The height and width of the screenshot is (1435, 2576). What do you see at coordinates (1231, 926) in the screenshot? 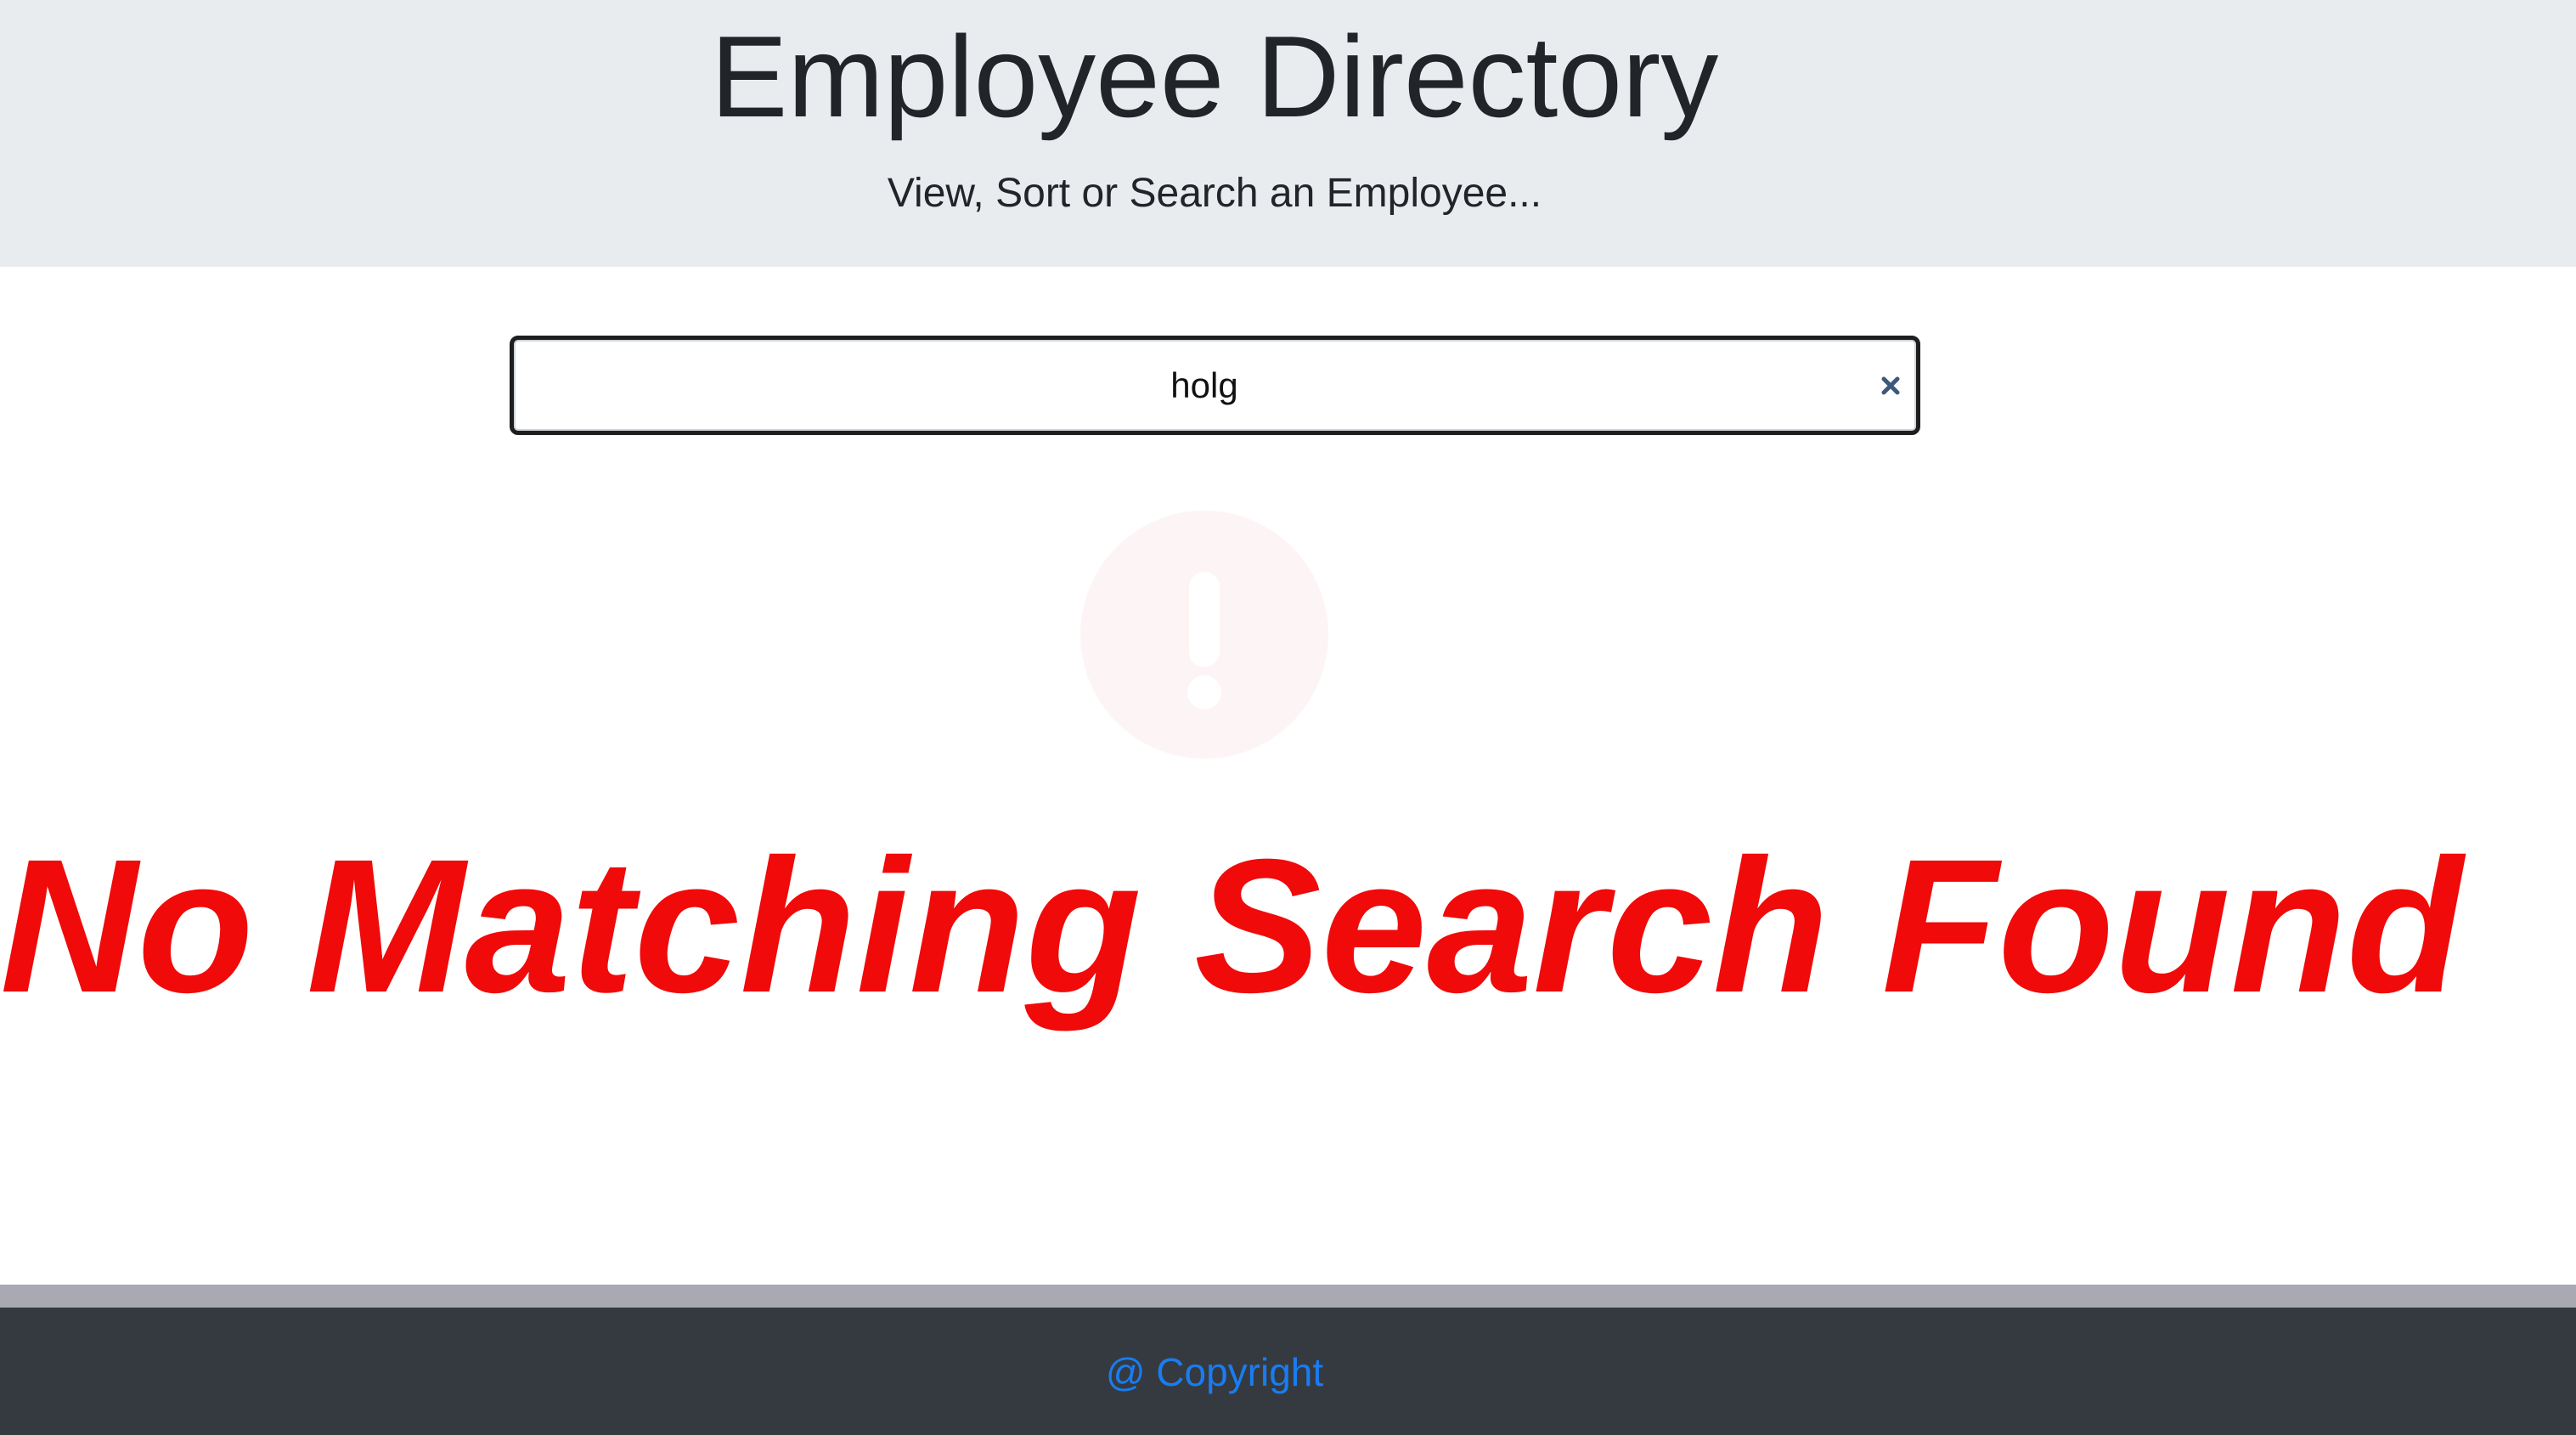
I see `no-results-message: No Matching Search Found` at bounding box center [1231, 926].